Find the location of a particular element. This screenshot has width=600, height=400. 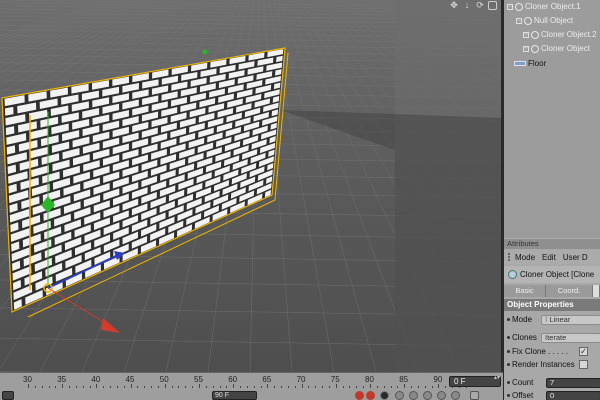

timeline-tick-label: 45 is located at coordinates (130, 379).